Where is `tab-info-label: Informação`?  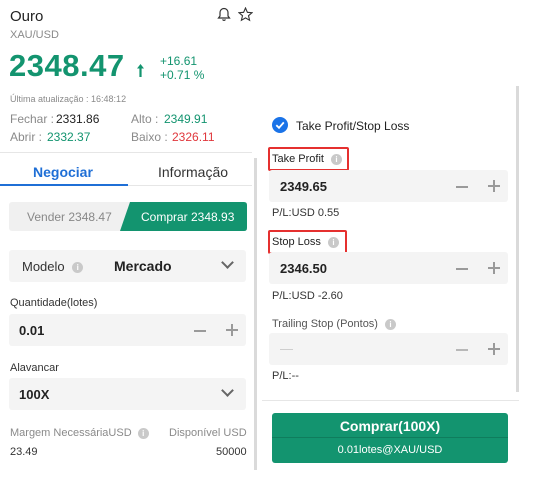 tab-info-label: Informação is located at coordinates (193, 172).